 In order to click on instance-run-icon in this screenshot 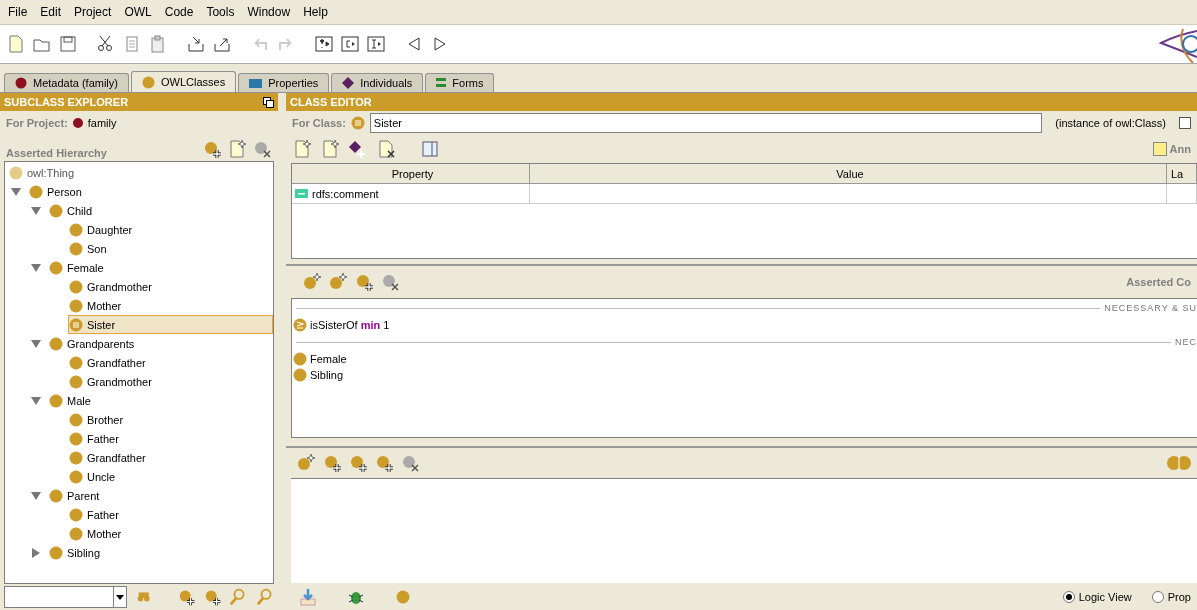, I will do `click(376, 44)`.